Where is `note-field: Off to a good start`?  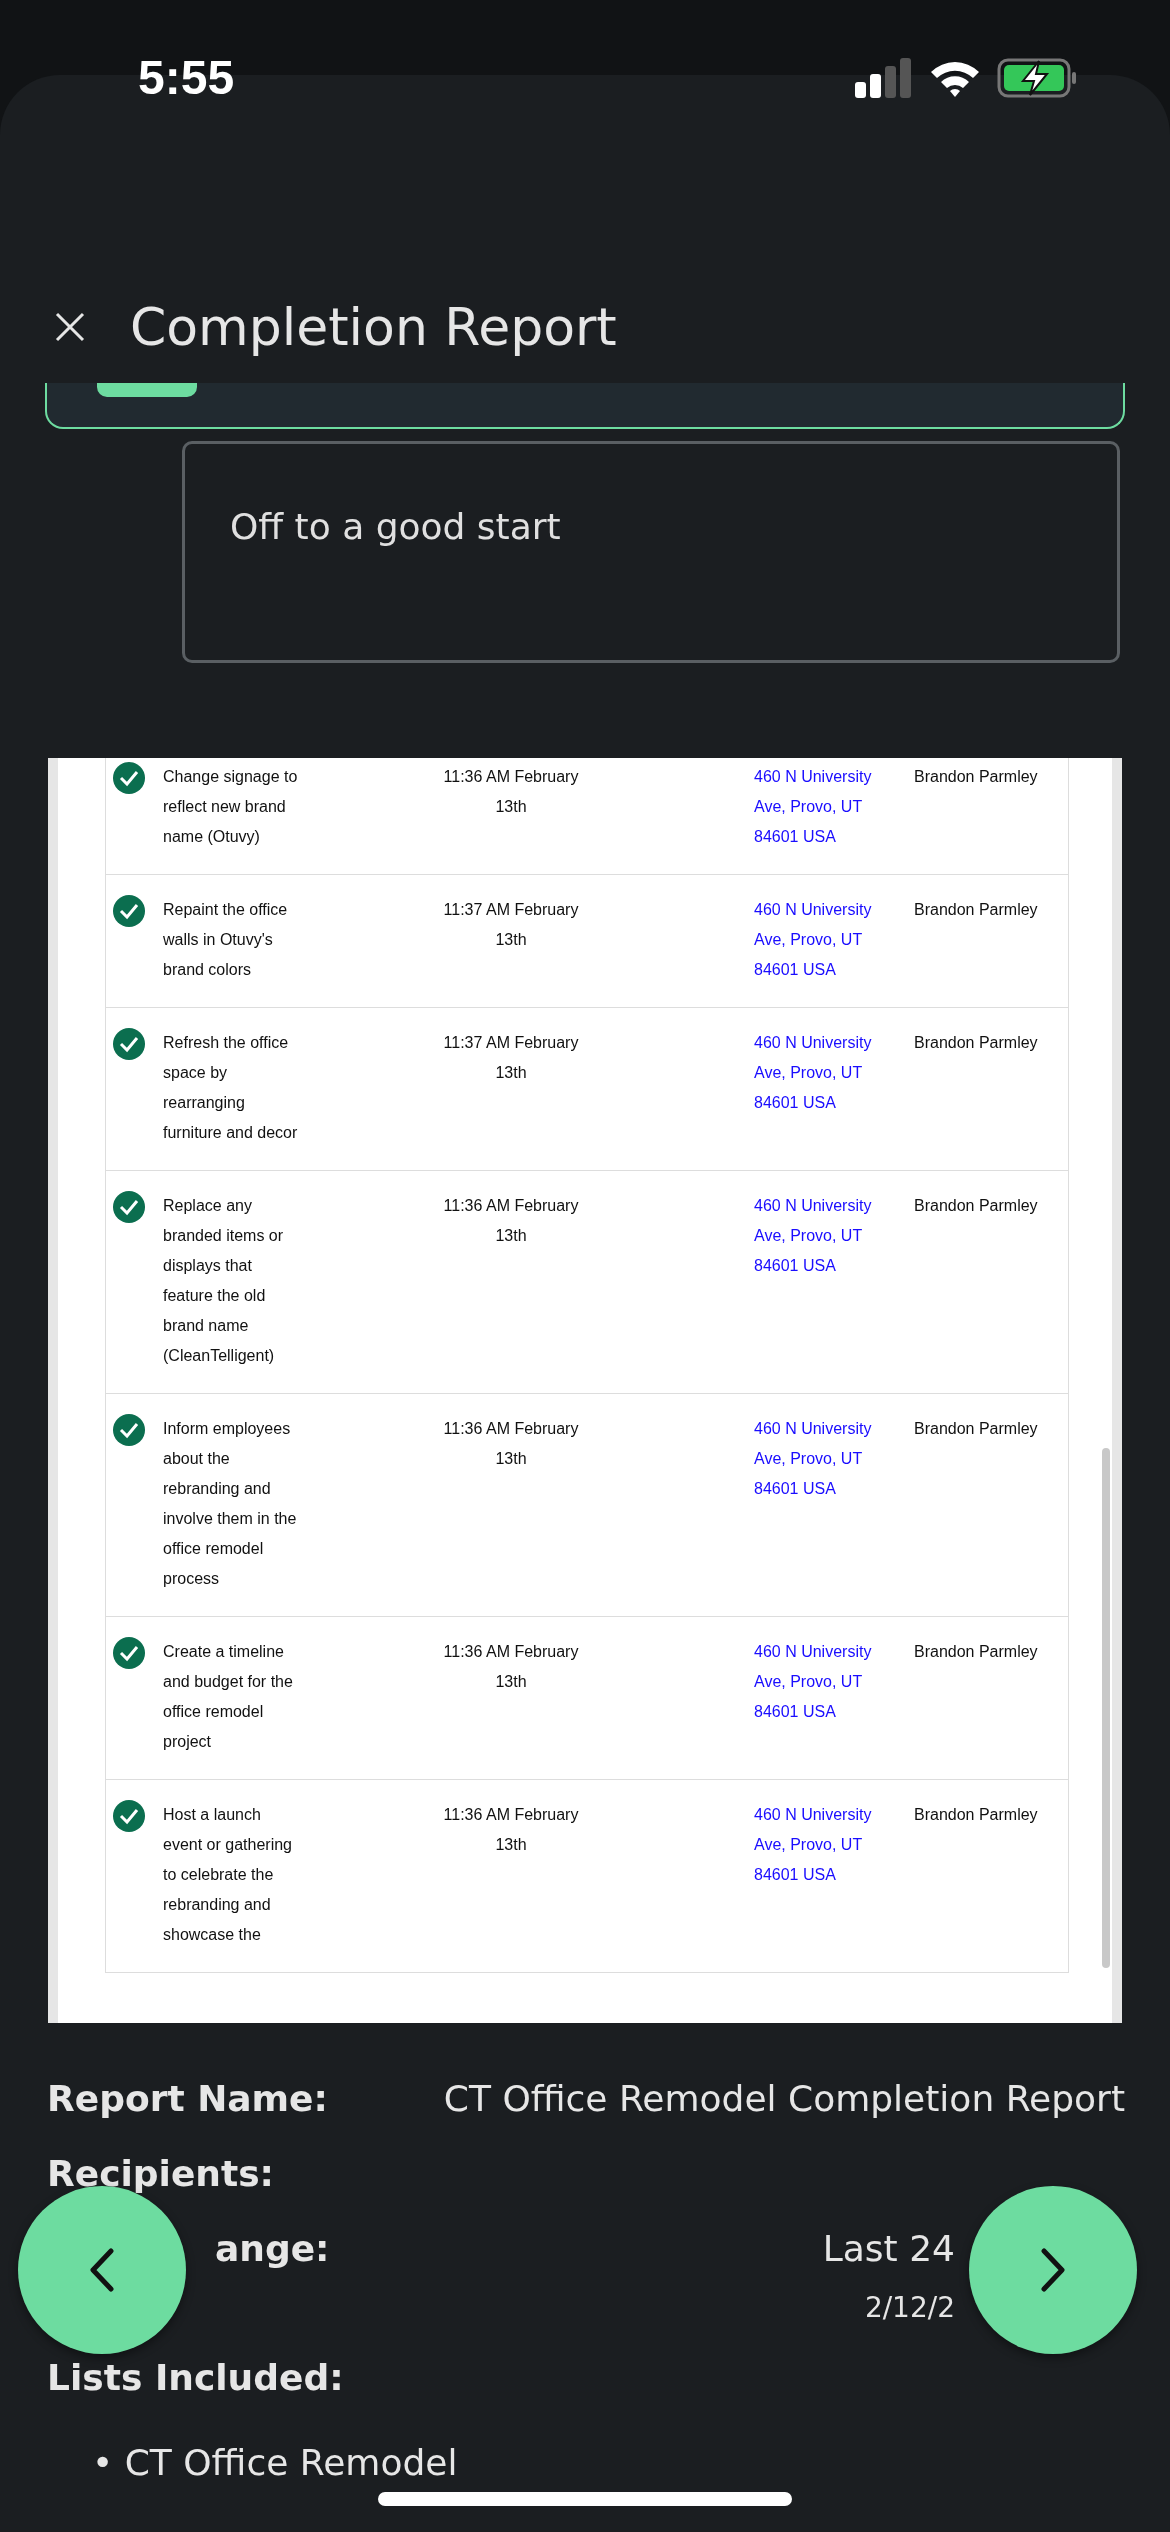 note-field: Off to a good start is located at coordinates (651, 552).